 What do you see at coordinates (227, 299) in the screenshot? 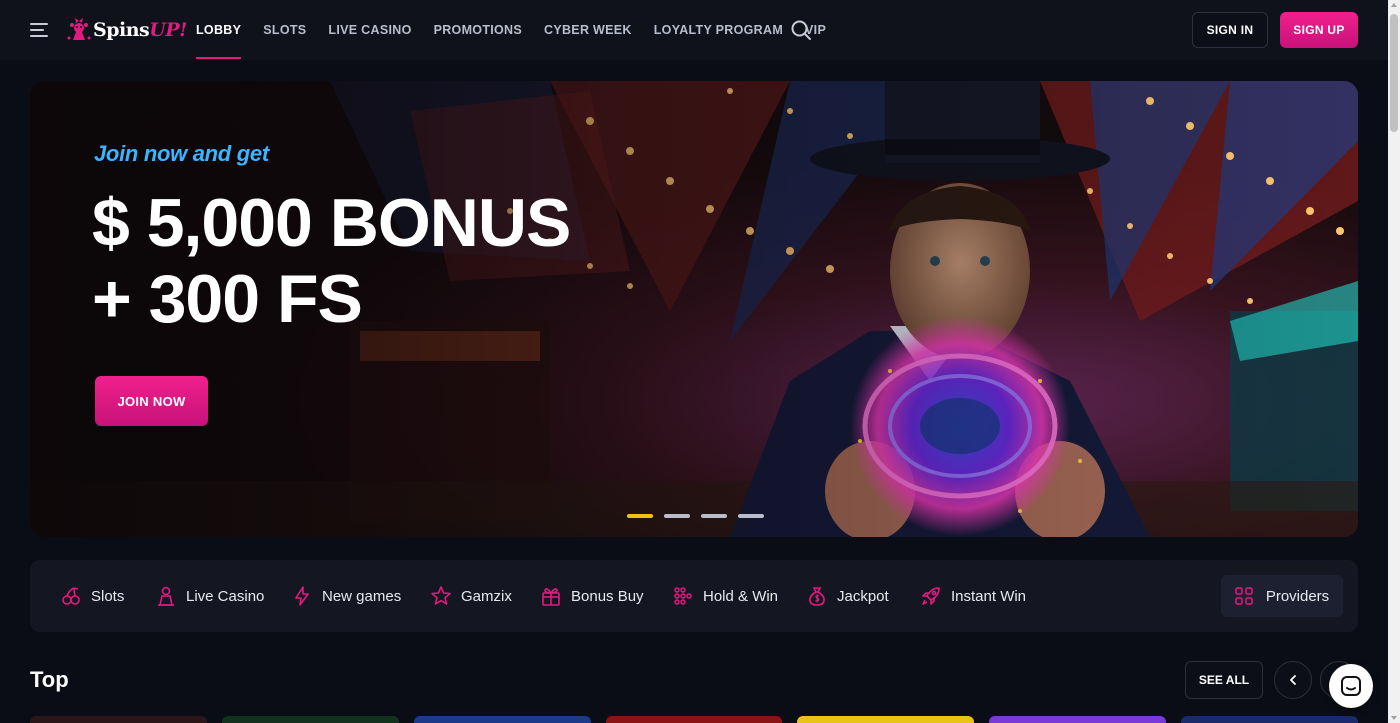
I see `hero-title-line2: + 300 FS` at bounding box center [227, 299].